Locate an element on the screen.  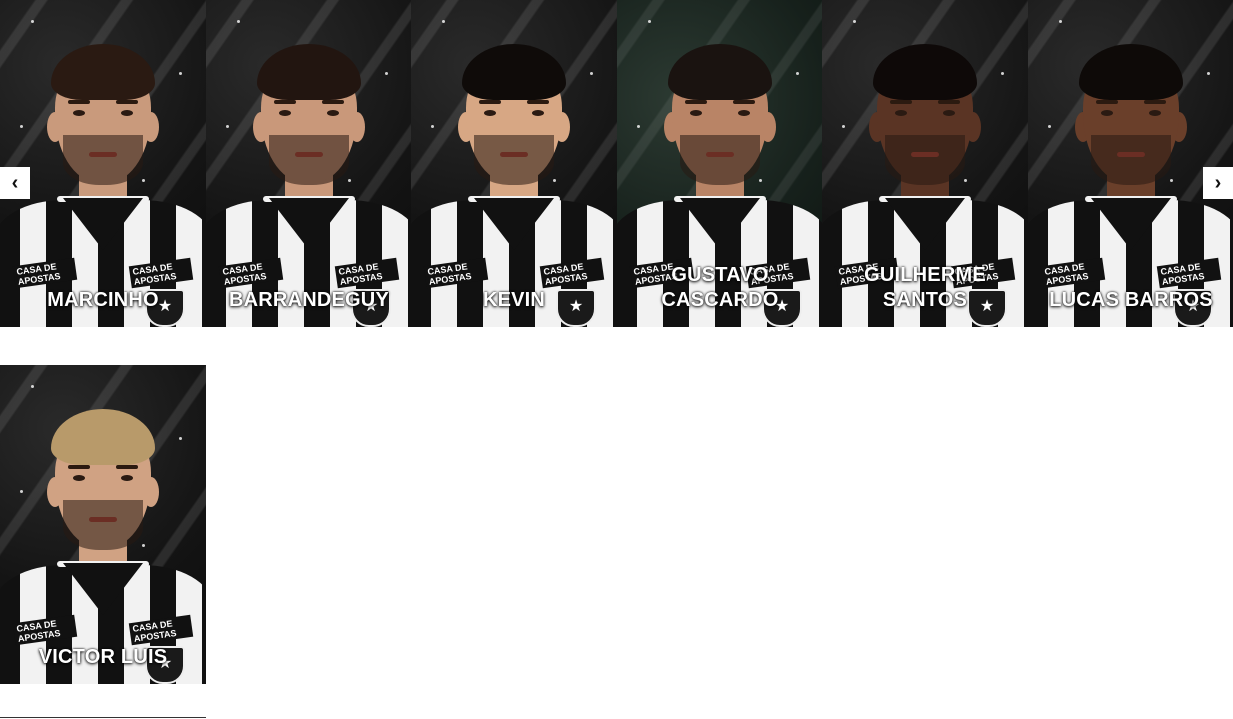
carousel-next-button: › is located at coordinates (1218, 183).